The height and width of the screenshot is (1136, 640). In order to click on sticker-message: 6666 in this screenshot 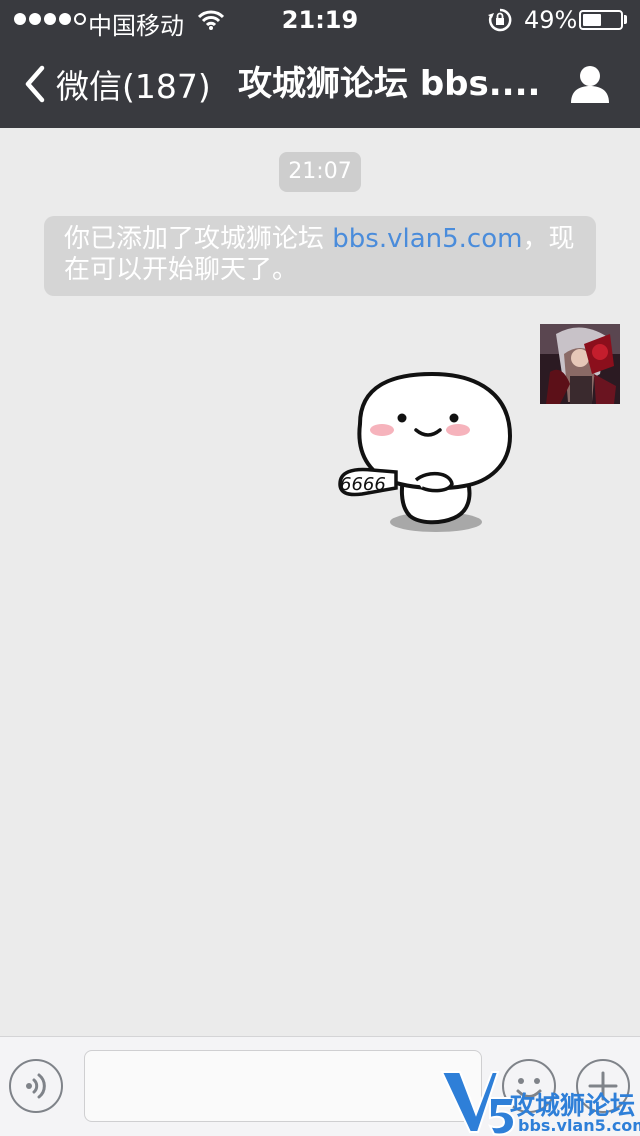, I will do `click(427, 452)`.